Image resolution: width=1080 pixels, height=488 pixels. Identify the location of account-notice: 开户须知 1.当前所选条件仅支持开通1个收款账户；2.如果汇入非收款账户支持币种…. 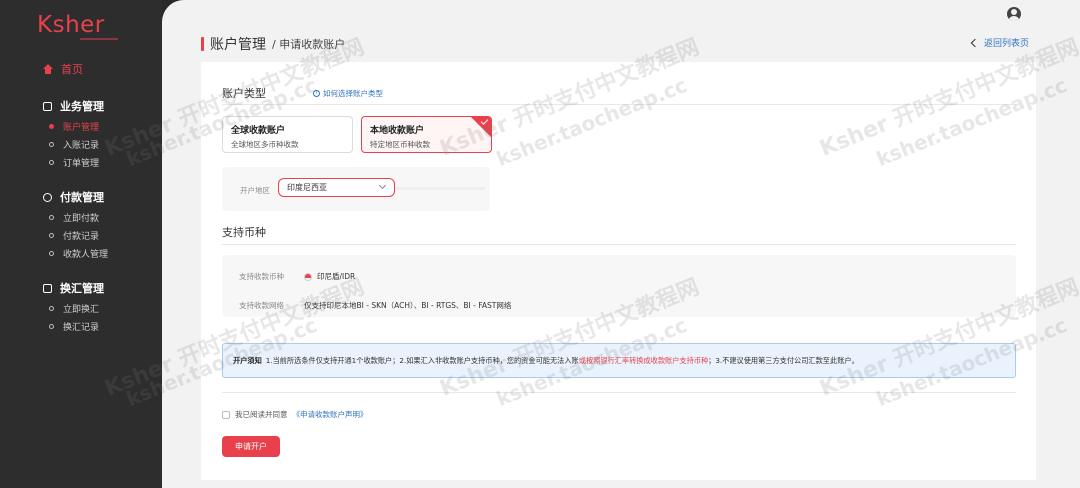
(619, 360).